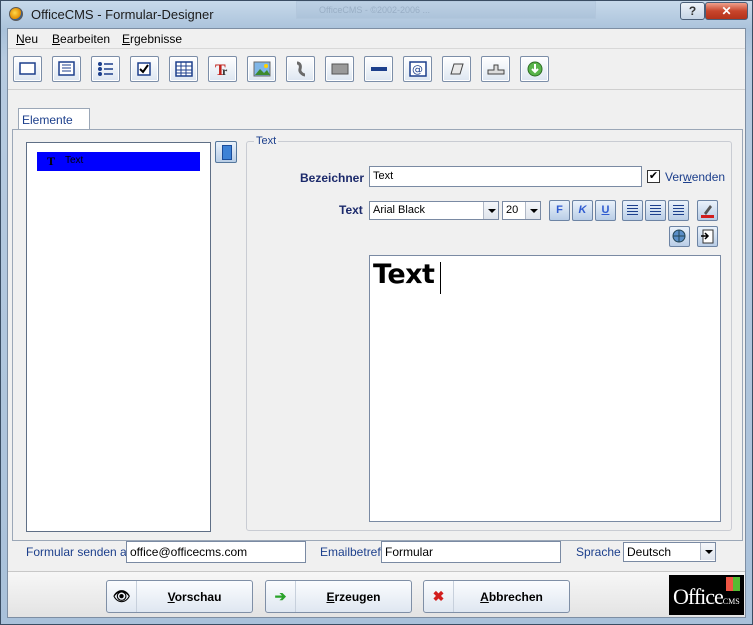 This screenshot has height=625, width=753. I want to click on attachment-icon, so click(300, 69).